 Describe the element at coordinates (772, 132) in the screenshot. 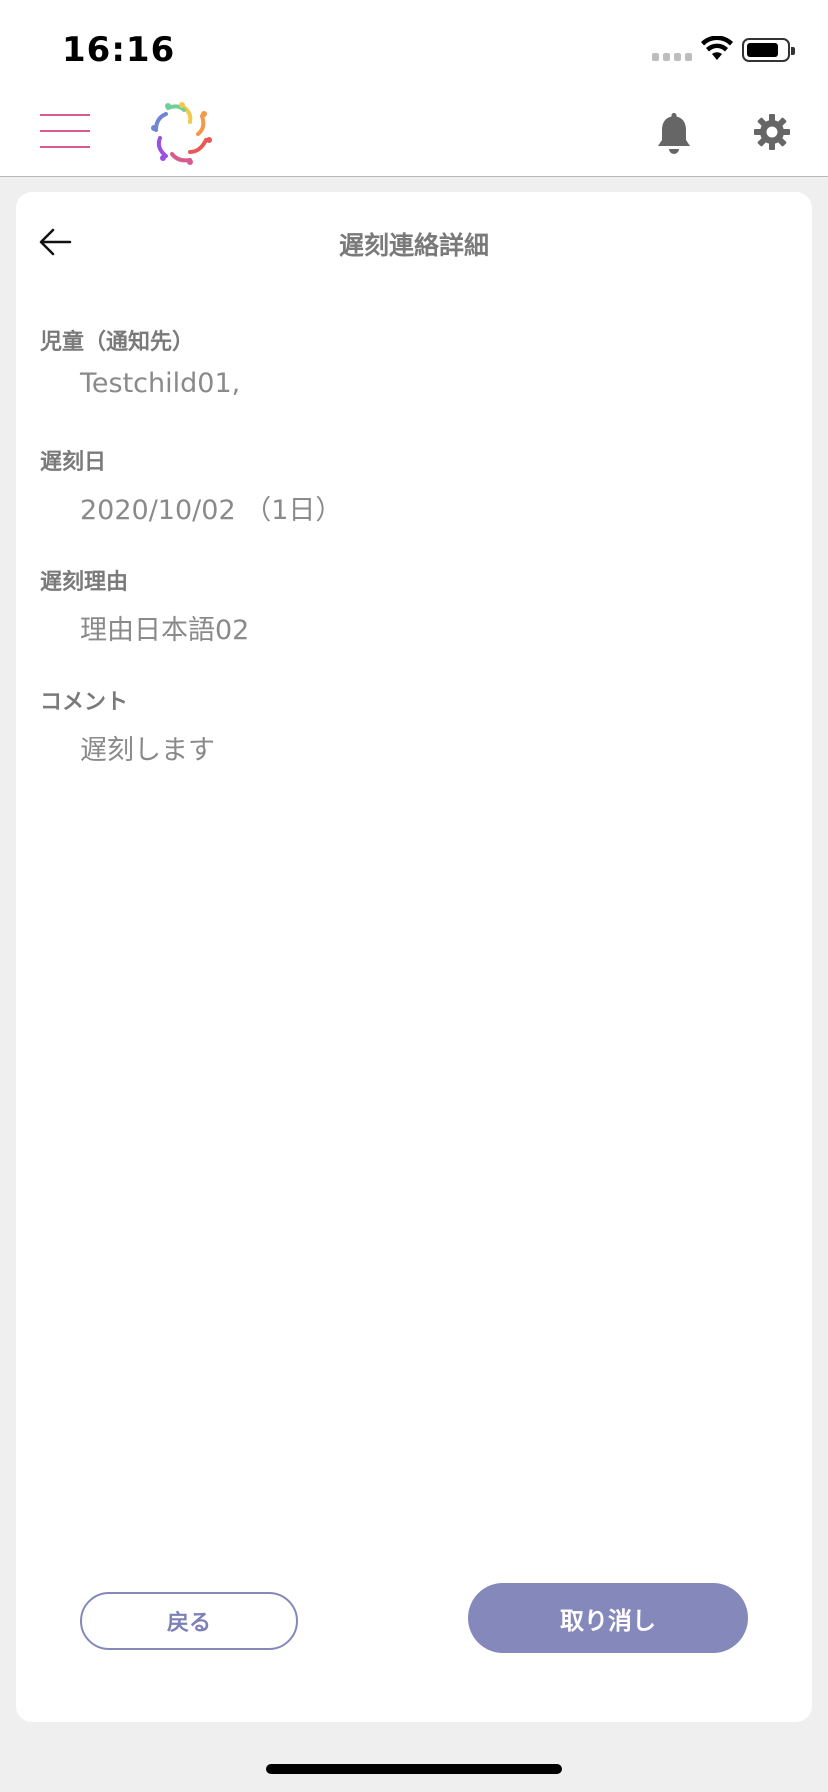

I see `gear-icon` at that location.